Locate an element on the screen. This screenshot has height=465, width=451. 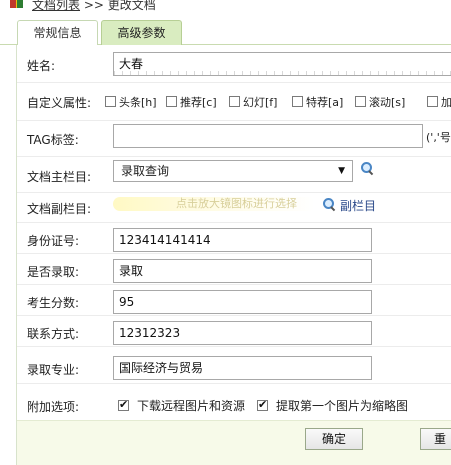
tab-general-info: 常规信息 is located at coordinates (57, 32).